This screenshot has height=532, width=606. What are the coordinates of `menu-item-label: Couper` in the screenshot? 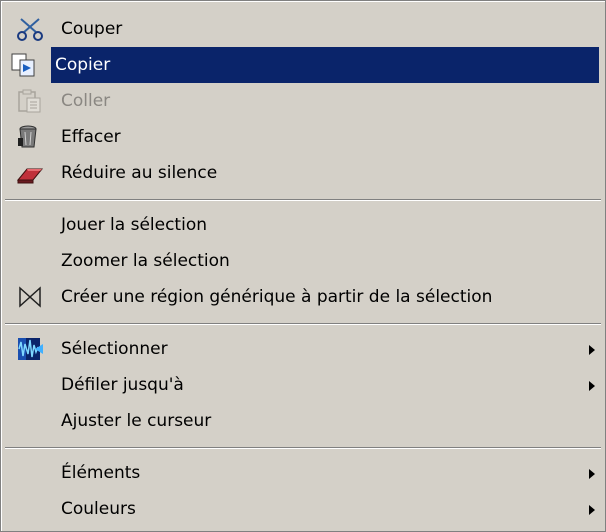 It's located at (92, 29).